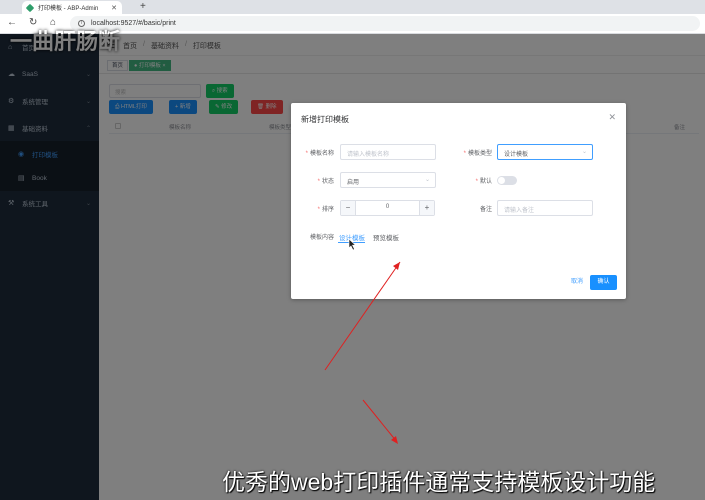 The image size is (705, 500). I want to click on annotation-layer, so click(362, 341).